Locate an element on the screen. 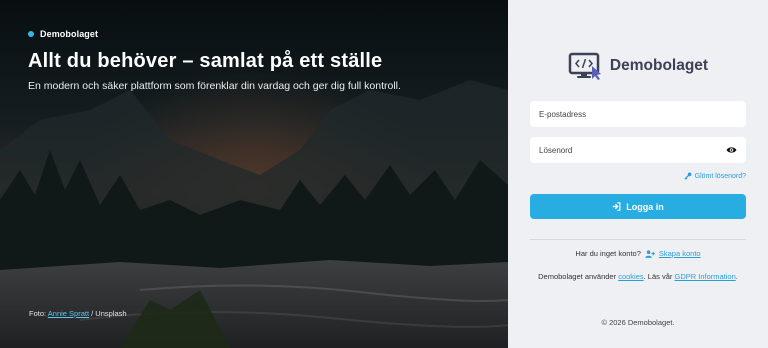  user-plus-icon is located at coordinates (650, 253).